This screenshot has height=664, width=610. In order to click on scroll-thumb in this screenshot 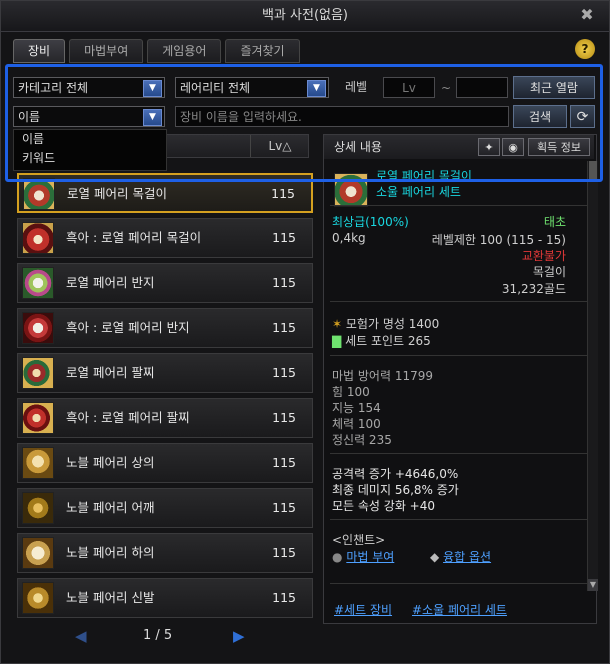, I will do `click(593, 171)`.